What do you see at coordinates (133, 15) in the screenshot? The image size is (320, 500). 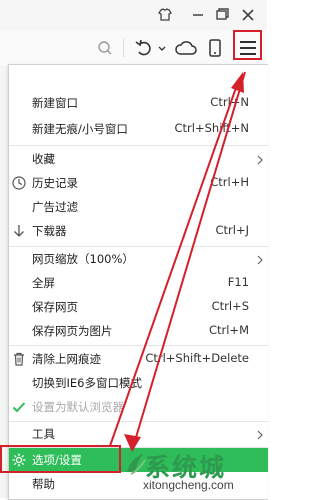 I see `title-bar` at bounding box center [133, 15].